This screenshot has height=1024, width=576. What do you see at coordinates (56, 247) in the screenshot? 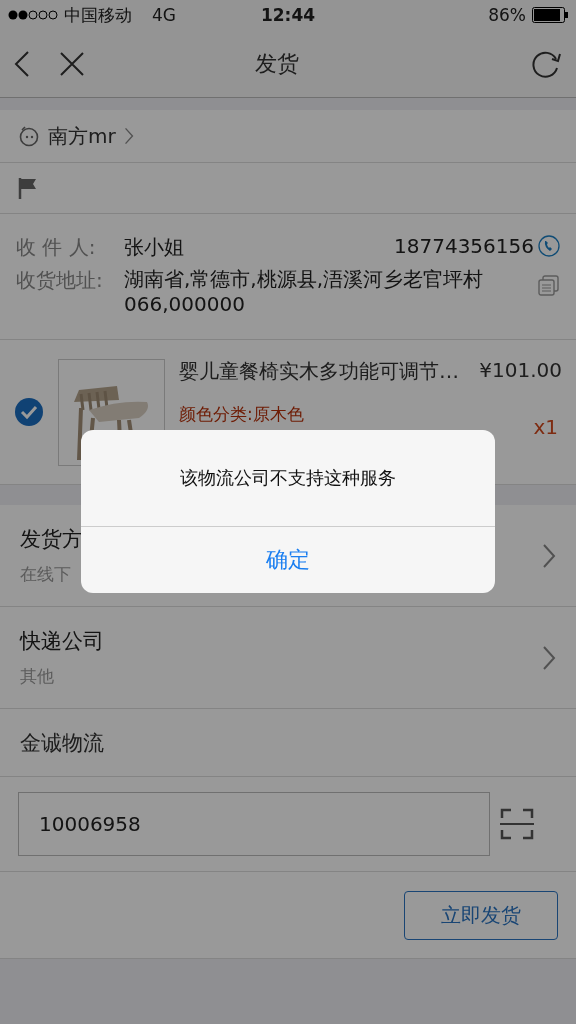
I see `field-label: 收 件 人:` at bounding box center [56, 247].